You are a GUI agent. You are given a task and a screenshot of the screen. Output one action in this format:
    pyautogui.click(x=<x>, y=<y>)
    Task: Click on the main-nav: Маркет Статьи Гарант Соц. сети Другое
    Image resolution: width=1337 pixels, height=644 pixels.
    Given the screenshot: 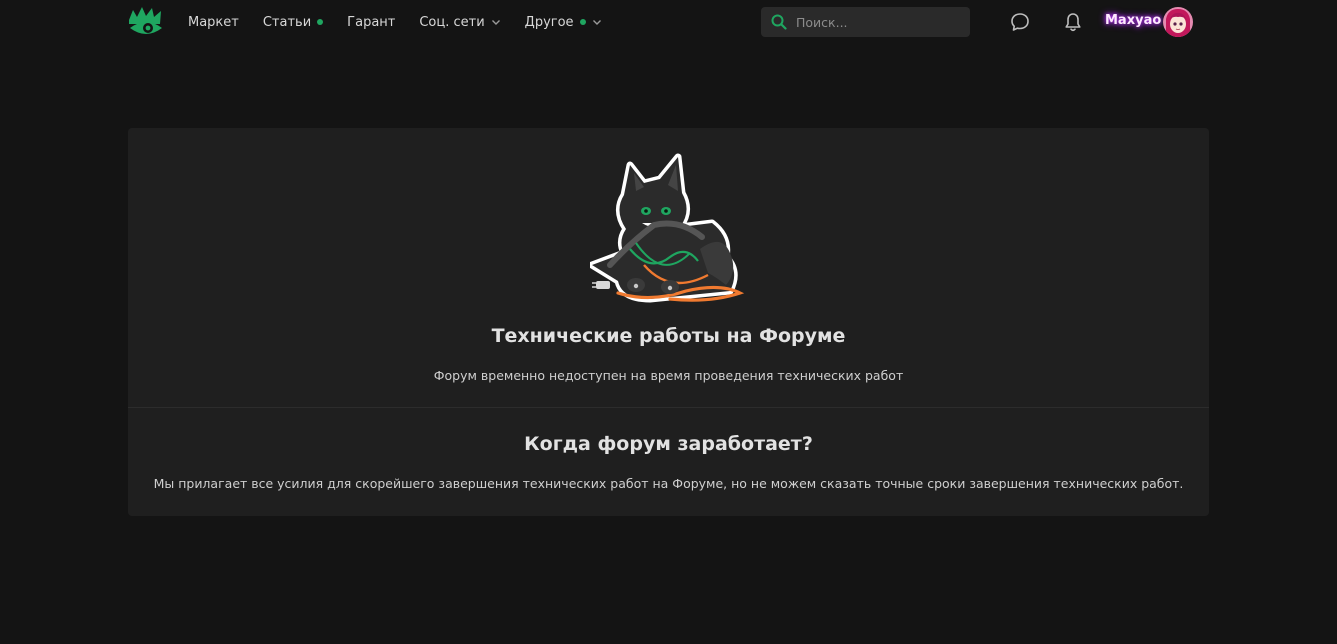 What is the action you would take?
    pyautogui.click(x=407, y=22)
    